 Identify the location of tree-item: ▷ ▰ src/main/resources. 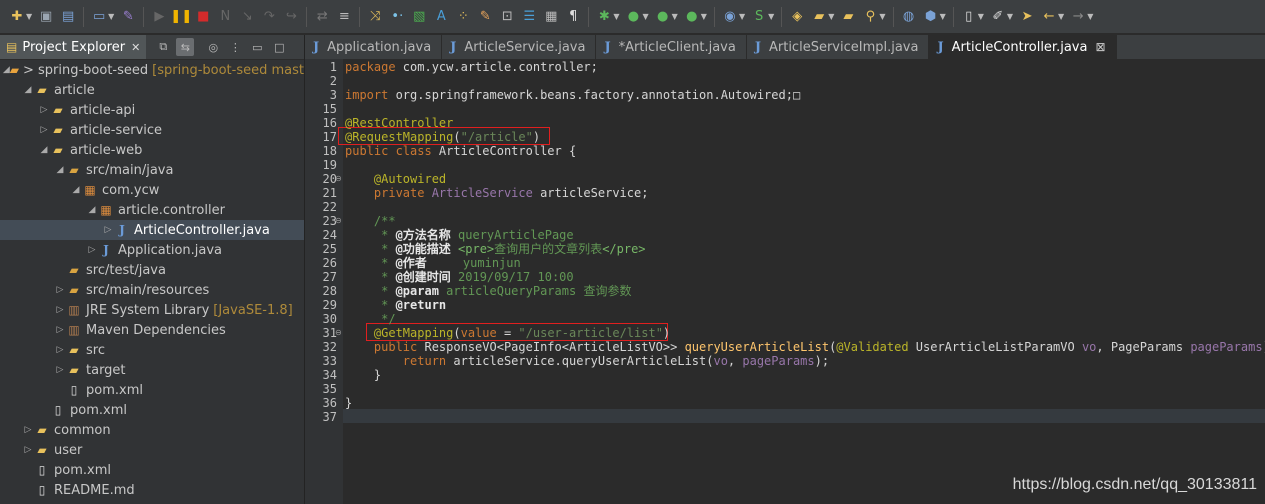
(152, 290).